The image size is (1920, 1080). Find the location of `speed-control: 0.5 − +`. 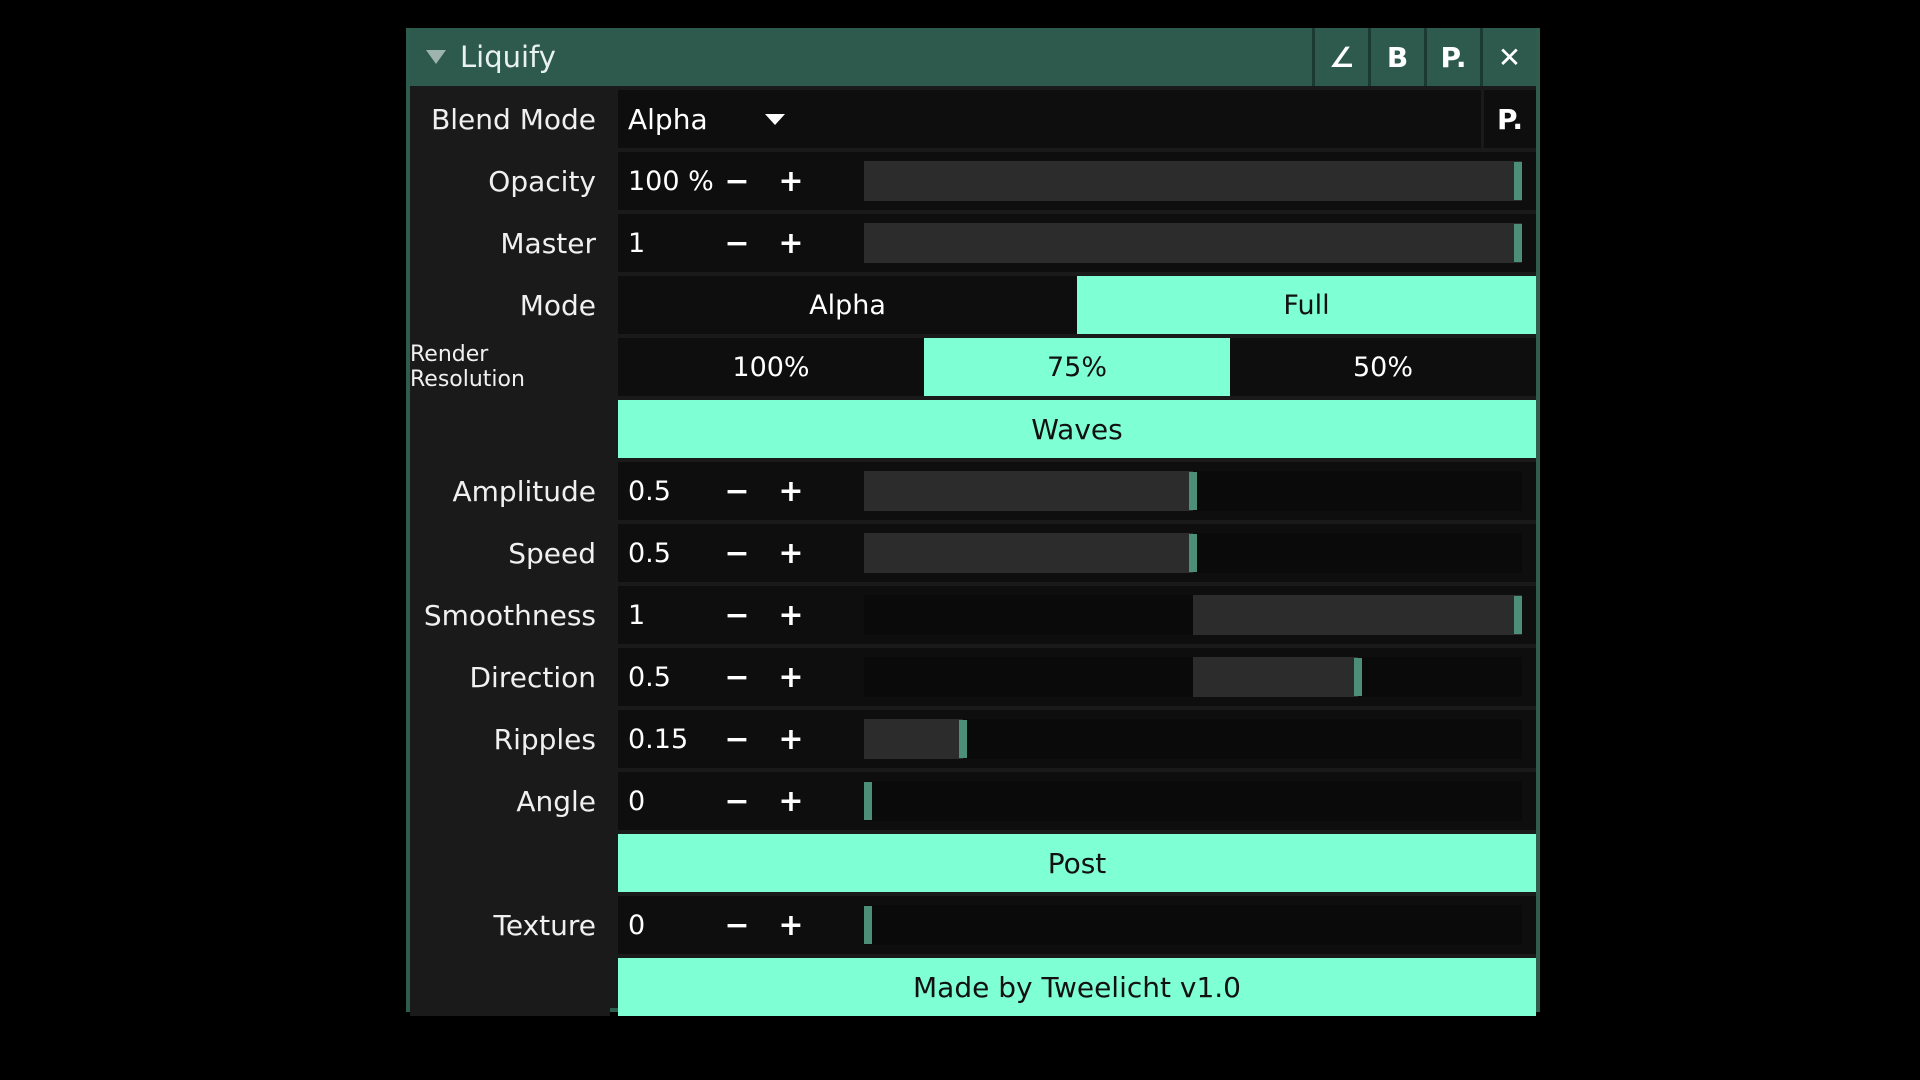

speed-control: 0.5 − + is located at coordinates (1077, 553).